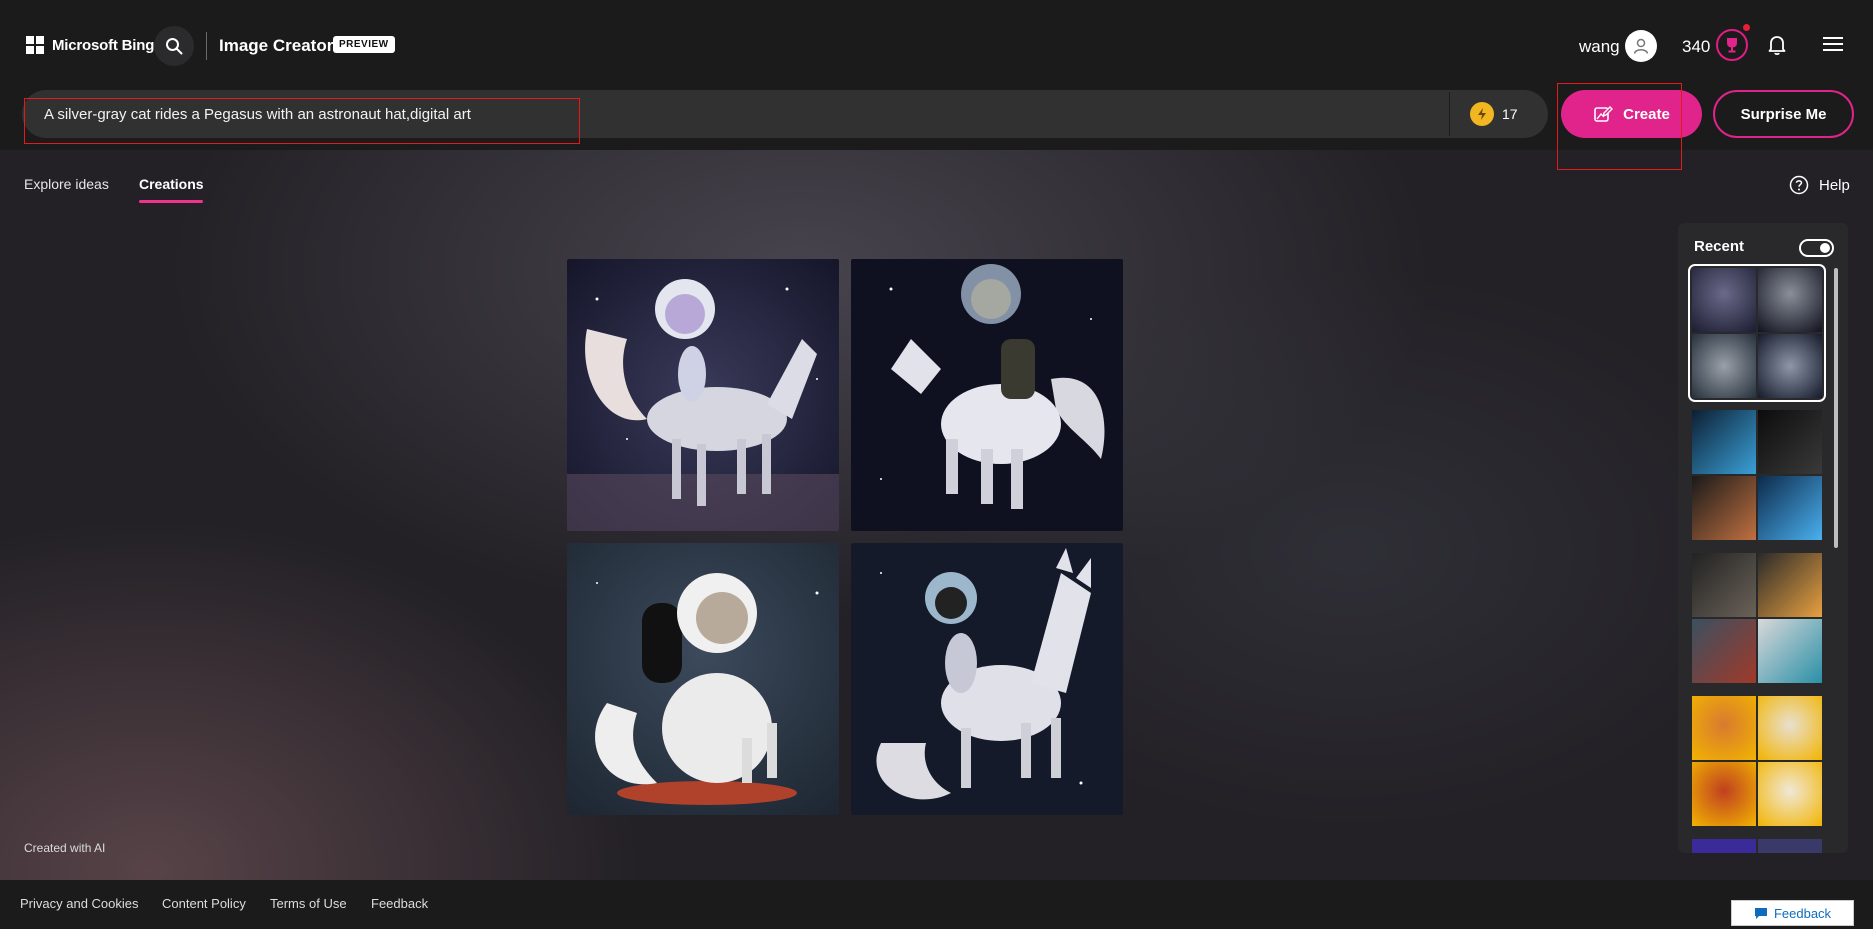 Image resolution: width=1873 pixels, height=929 pixels. Describe the element at coordinates (171, 184) in the screenshot. I see `tab-creations: Creations` at that location.